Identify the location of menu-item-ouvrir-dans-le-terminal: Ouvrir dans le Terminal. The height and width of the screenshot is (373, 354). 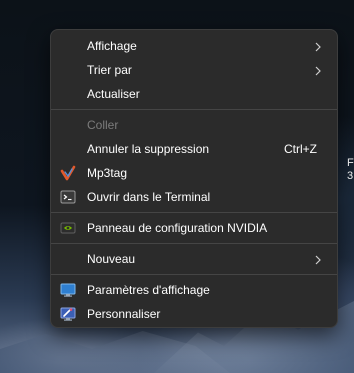
(194, 197).